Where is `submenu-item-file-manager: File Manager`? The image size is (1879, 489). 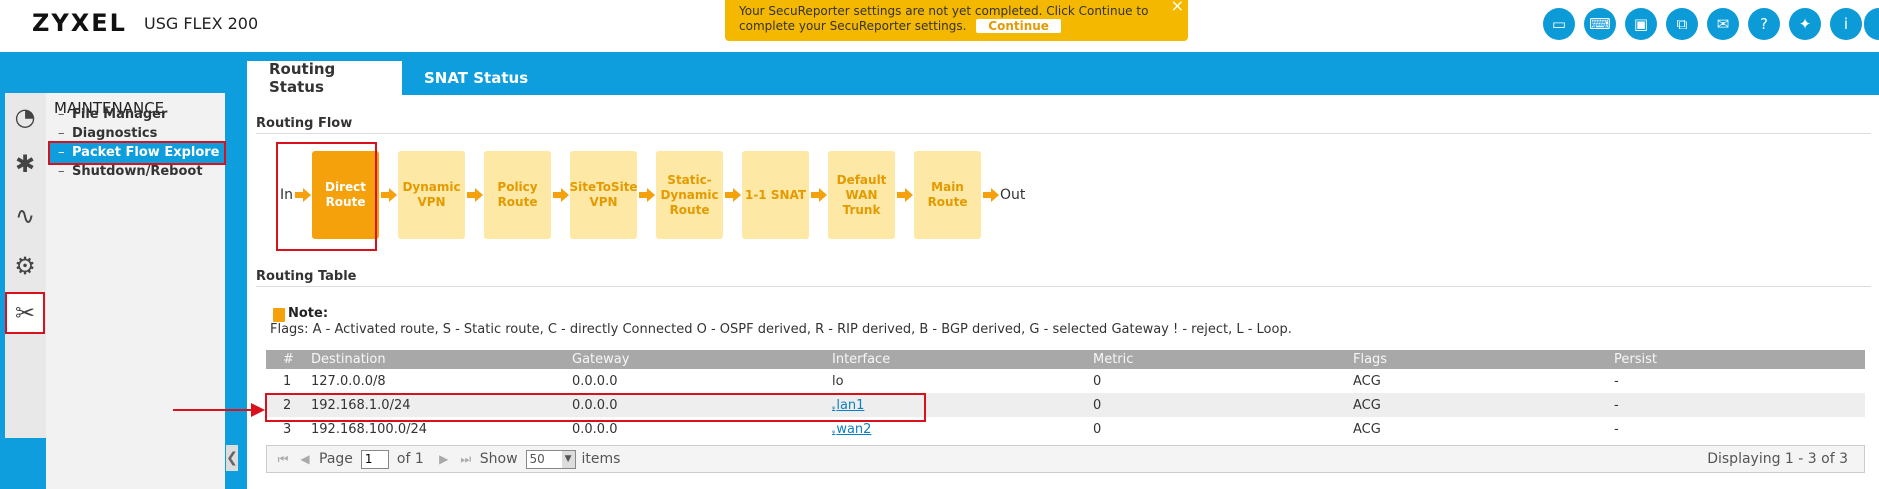
submenu-item-file-manager: File Manager is located at coordinates (137, 115).